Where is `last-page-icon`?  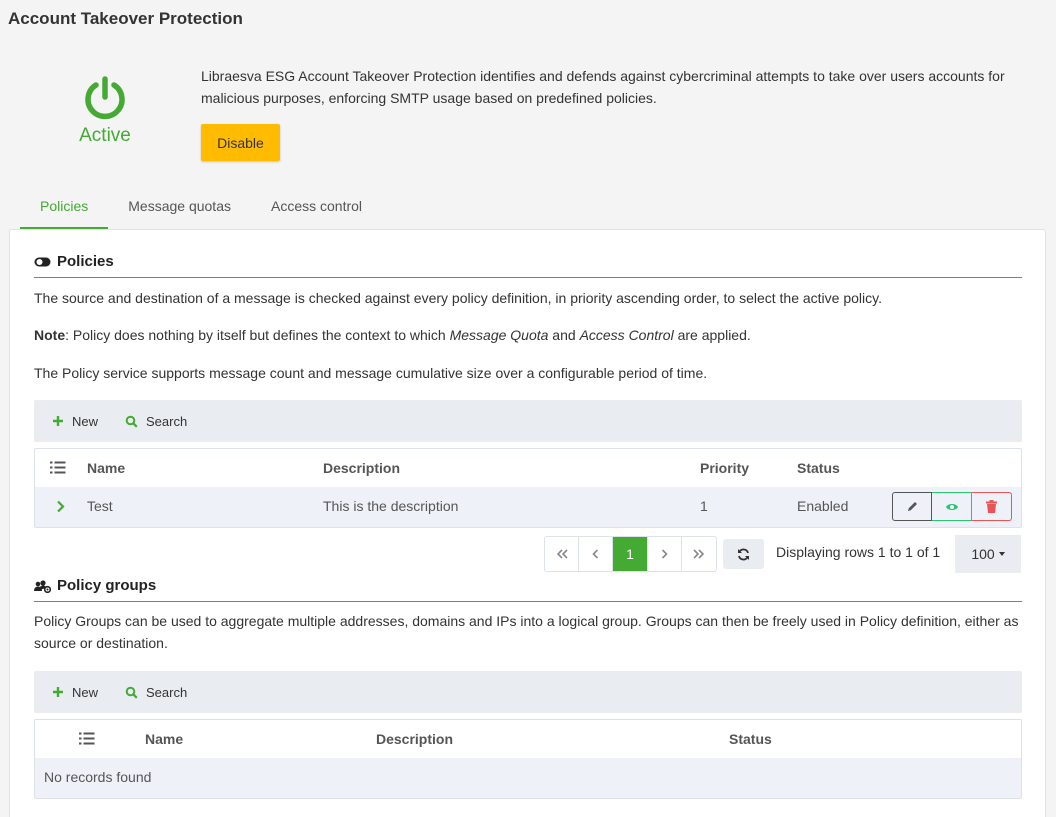
last-page-icon is located at coordinates (699, 554).